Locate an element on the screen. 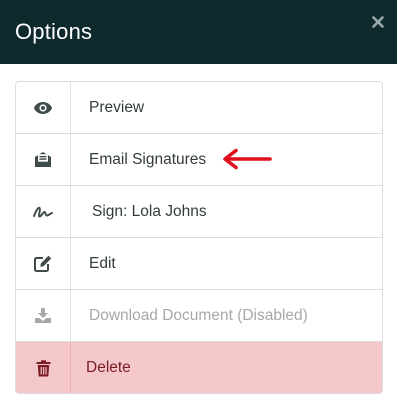 The height and width of the screenshot is (408, 397). eye-icon is located at coordinates (43, 107).